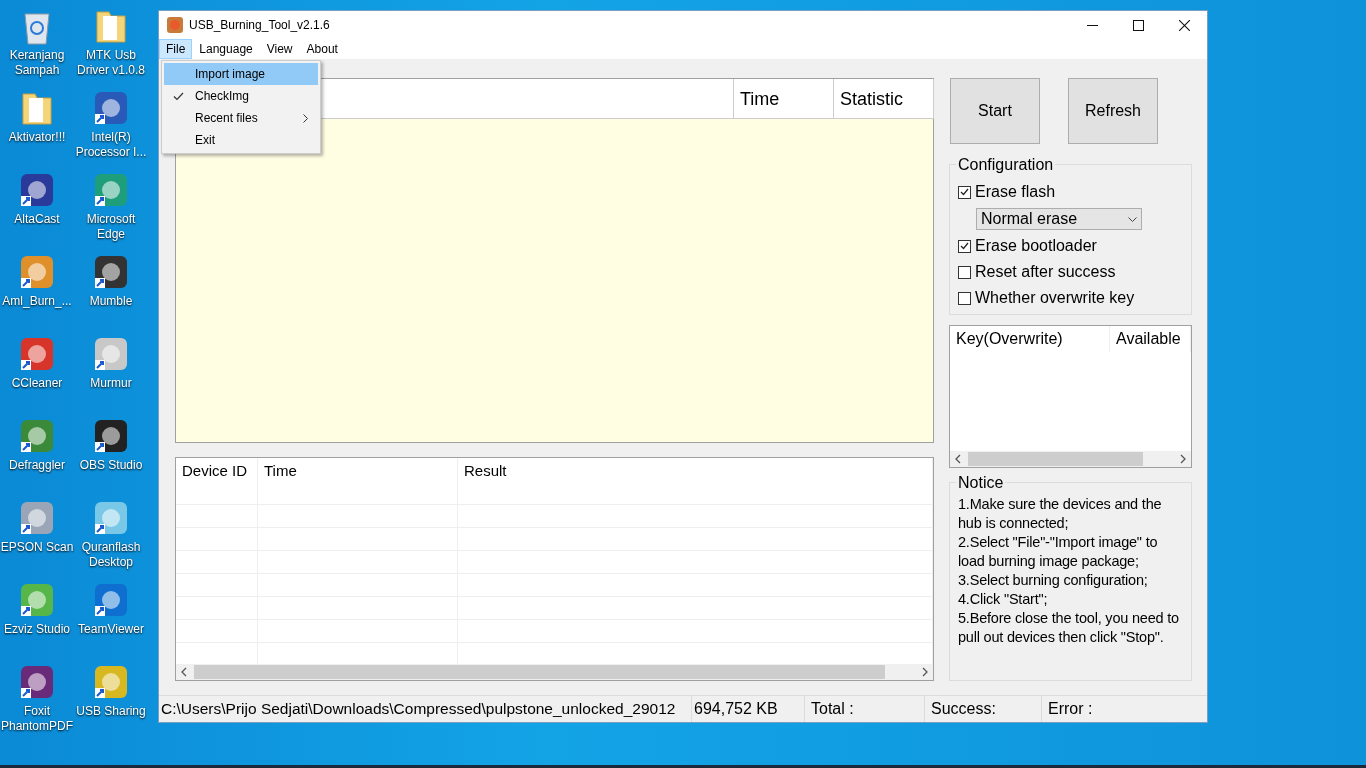  I want to click on checkbox-label: Whether overwrite key, so click(1055, 298).